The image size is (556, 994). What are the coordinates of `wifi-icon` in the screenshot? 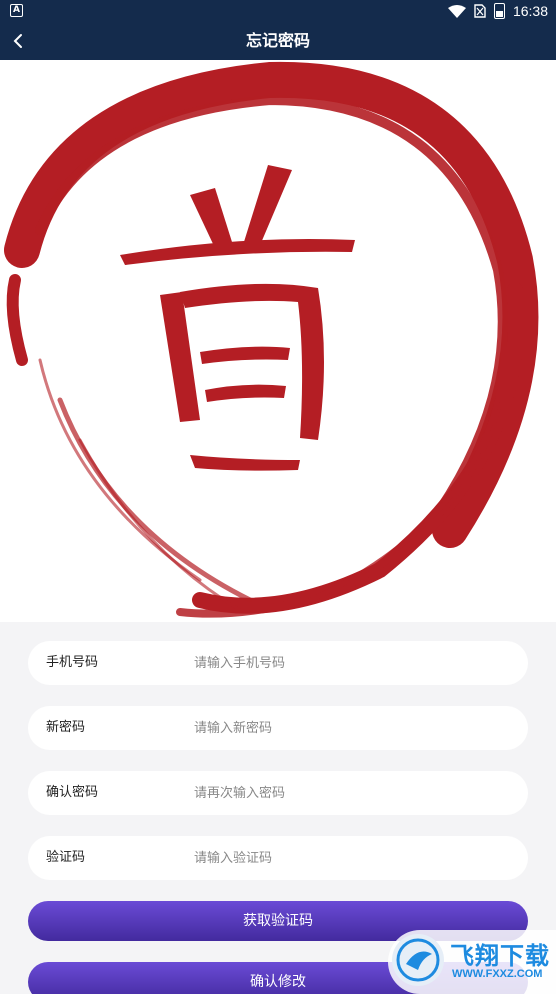 It's located at (456, 11).